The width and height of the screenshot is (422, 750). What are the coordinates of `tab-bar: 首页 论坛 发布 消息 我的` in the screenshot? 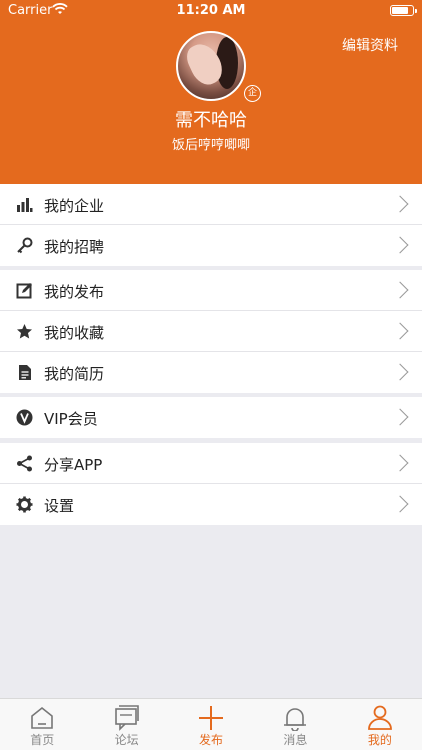 It's located at (211, 724).